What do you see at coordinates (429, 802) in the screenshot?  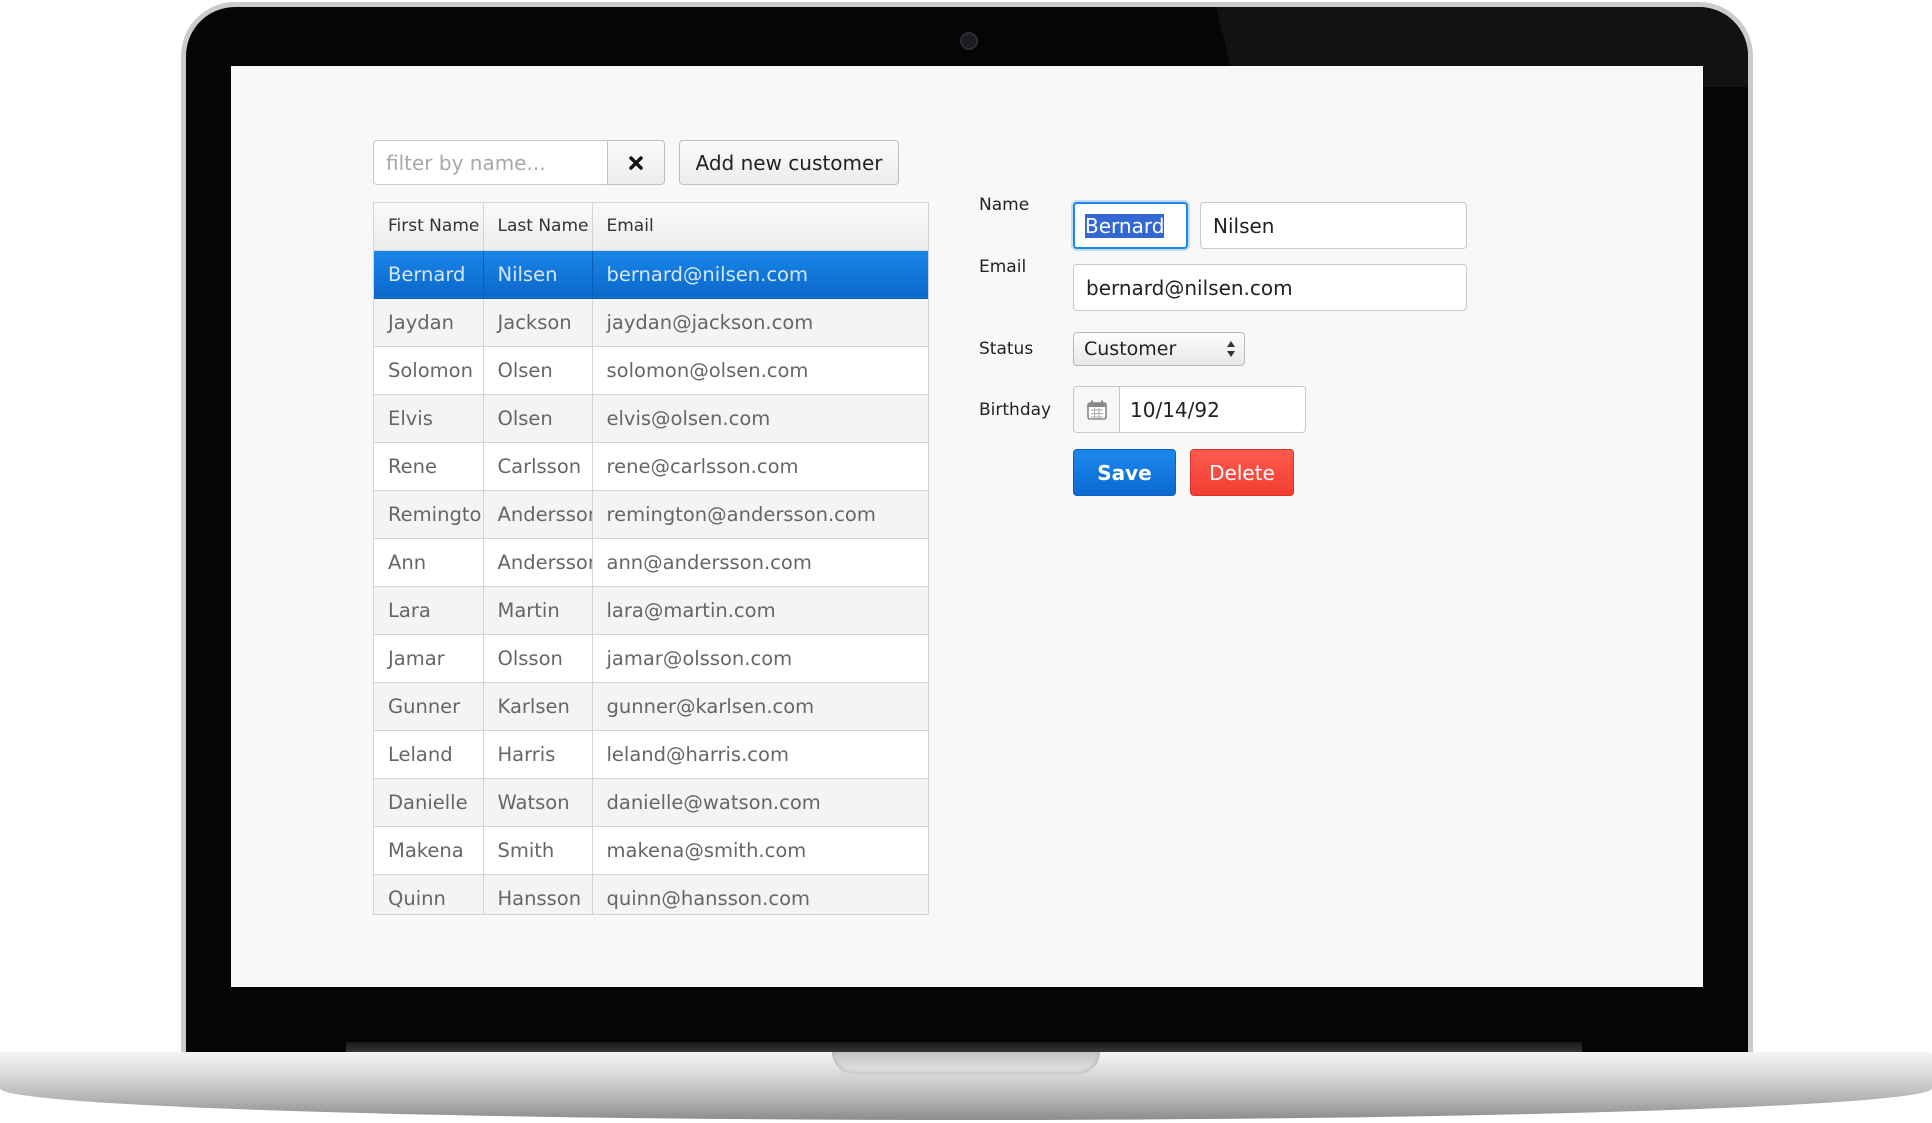 I see `first-name-cell: Danielle` at bounding box center [429, 802].